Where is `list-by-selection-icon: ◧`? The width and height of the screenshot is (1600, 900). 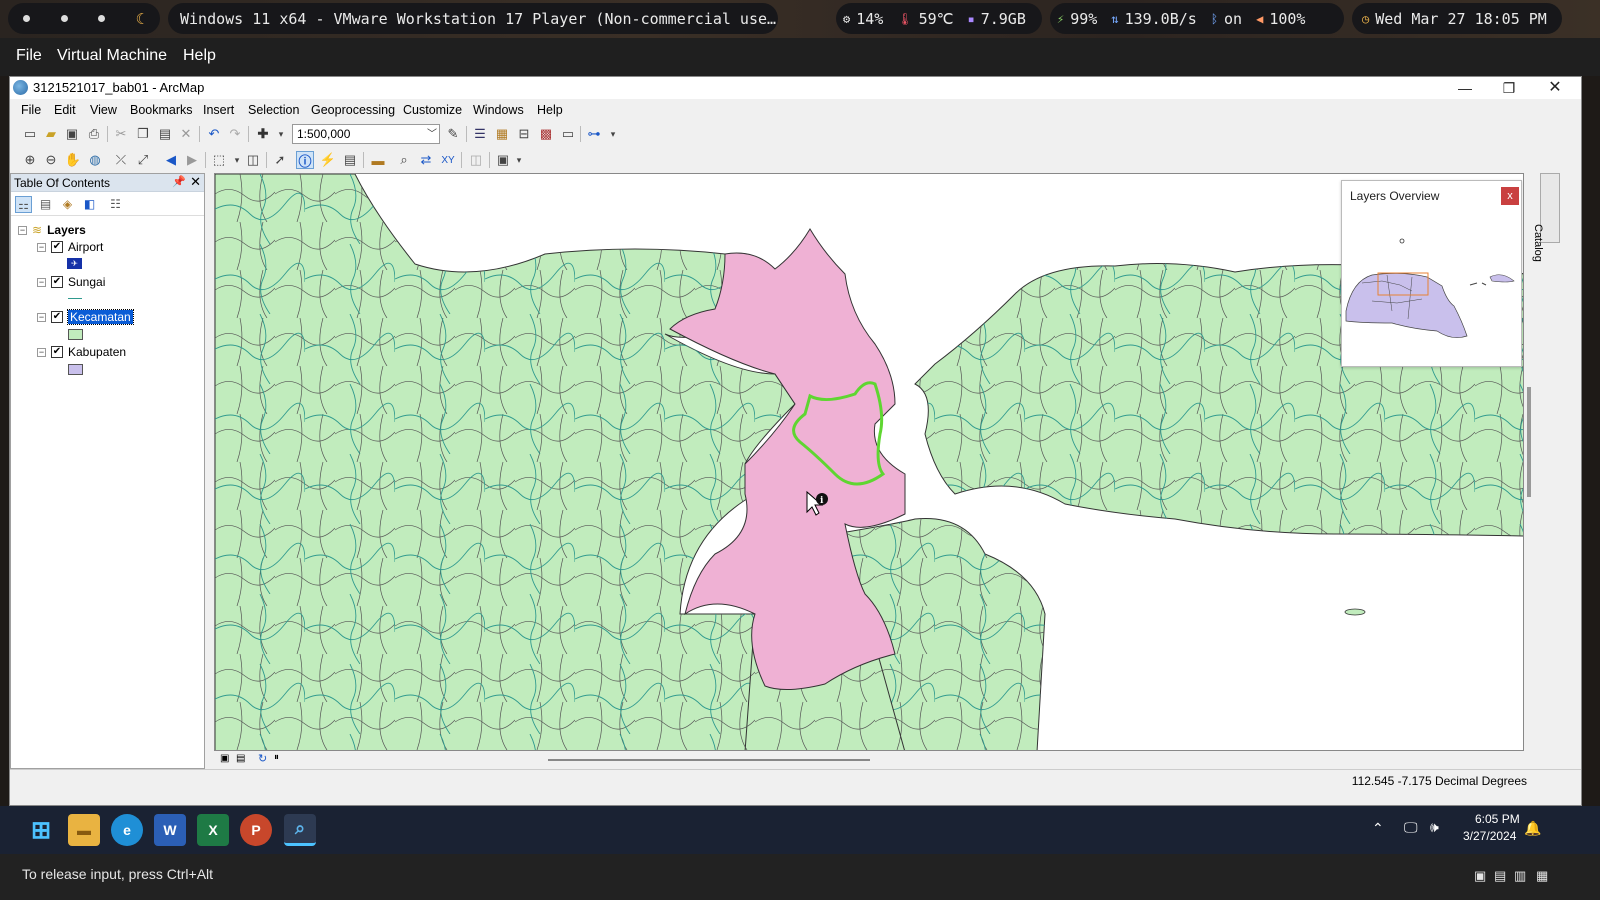
list-by-selection-icon: ◧ is located at coordinates (89, 204).